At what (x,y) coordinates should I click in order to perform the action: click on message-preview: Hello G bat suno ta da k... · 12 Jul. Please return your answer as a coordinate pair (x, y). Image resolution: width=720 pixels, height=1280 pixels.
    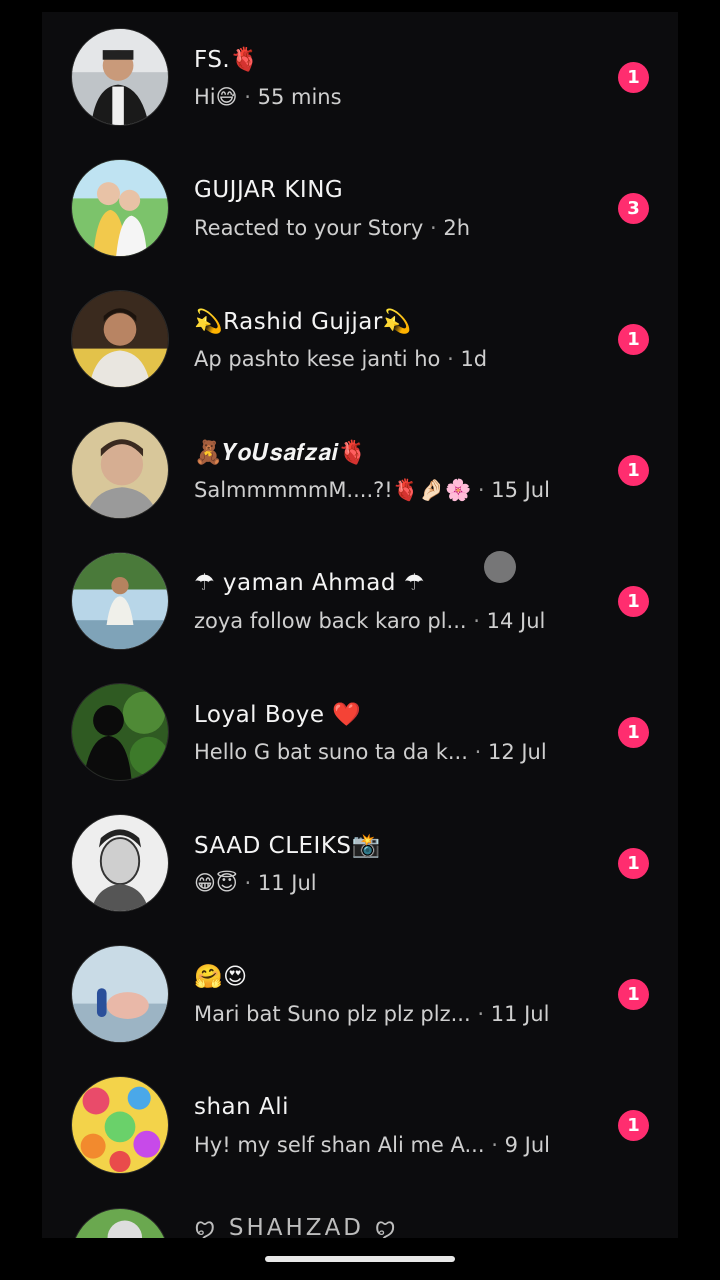
    Looking at the image, I should click on (370, 752).